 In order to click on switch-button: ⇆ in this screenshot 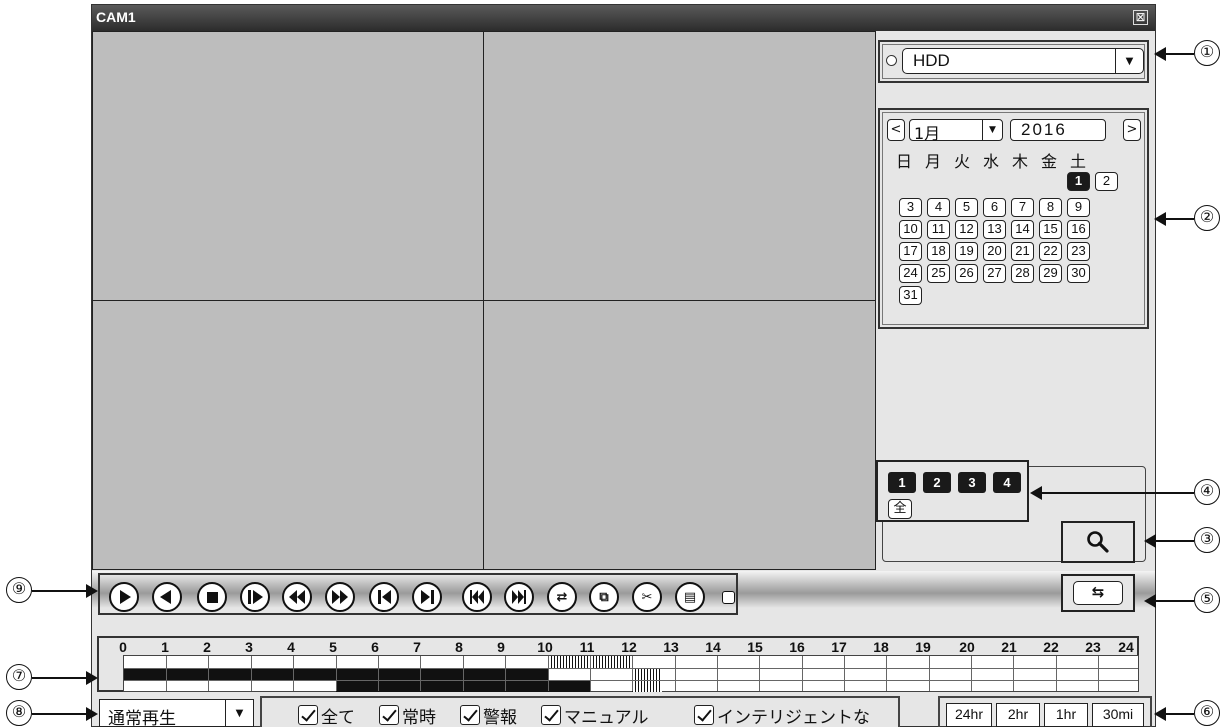, I will do `click(1098, 593)`.